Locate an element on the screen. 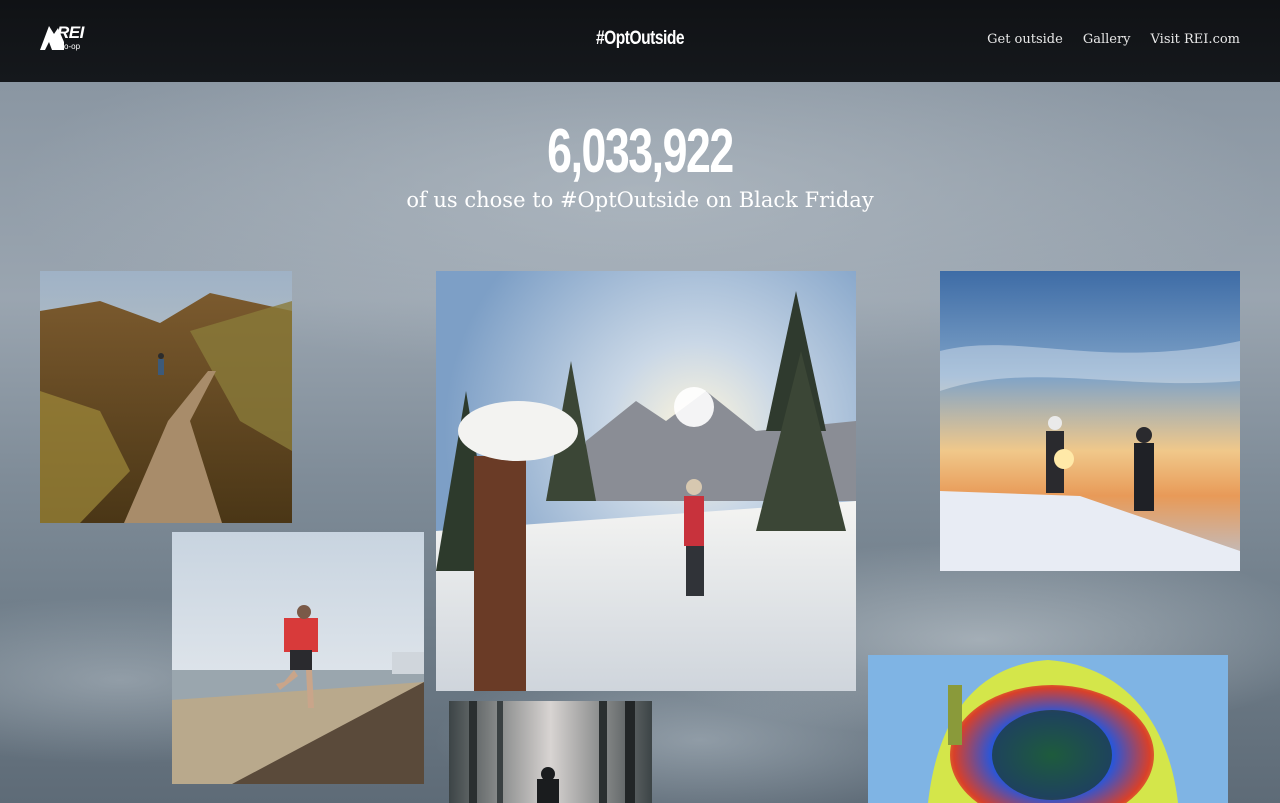 This screenshot has height=803, width=1280. nav-gallery: Gallery is located at coordinates (1107, 39).